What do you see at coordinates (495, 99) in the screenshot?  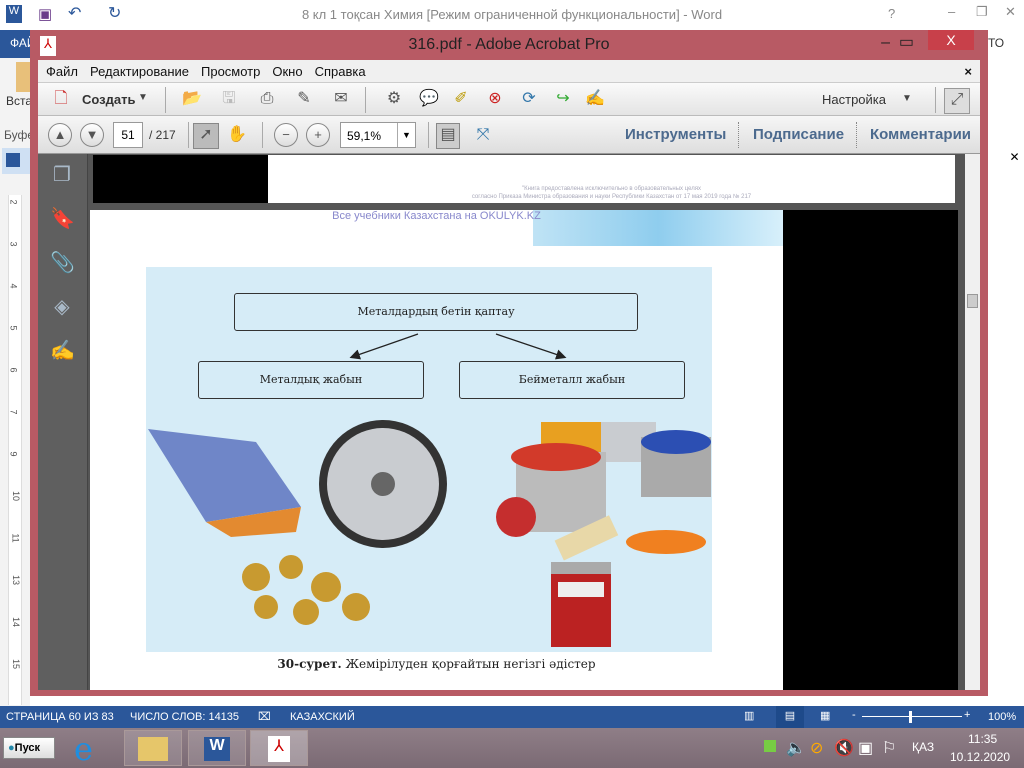 I see `delete-page-icon: ⊗` at bounding box center [495, 99].